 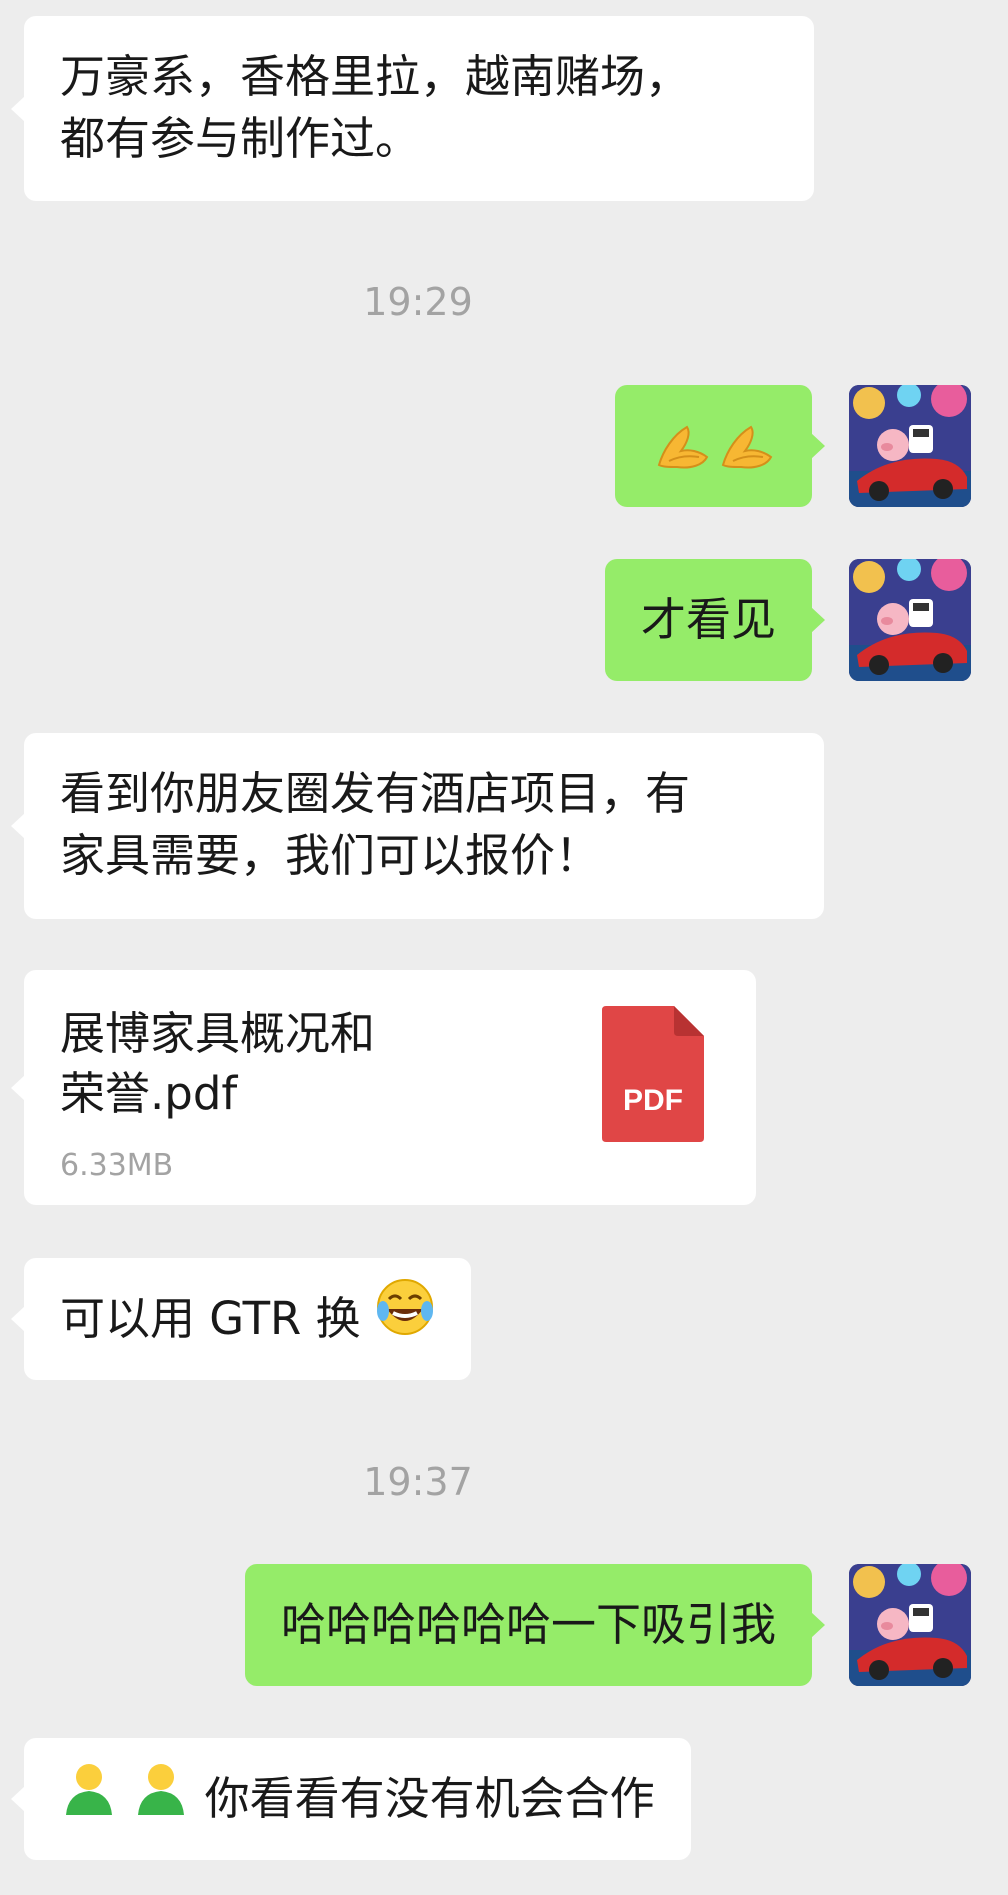 I want to click on message-bubble-incoming: 看到你朋友圈发有酒店项目，有 家具需要，我们可以报价！, so click(x=417, y=826).